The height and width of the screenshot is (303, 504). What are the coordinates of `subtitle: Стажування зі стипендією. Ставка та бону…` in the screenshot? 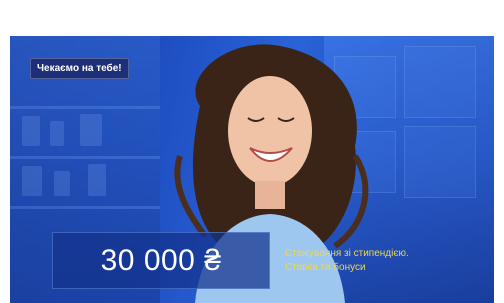 It's located at (385, 261).